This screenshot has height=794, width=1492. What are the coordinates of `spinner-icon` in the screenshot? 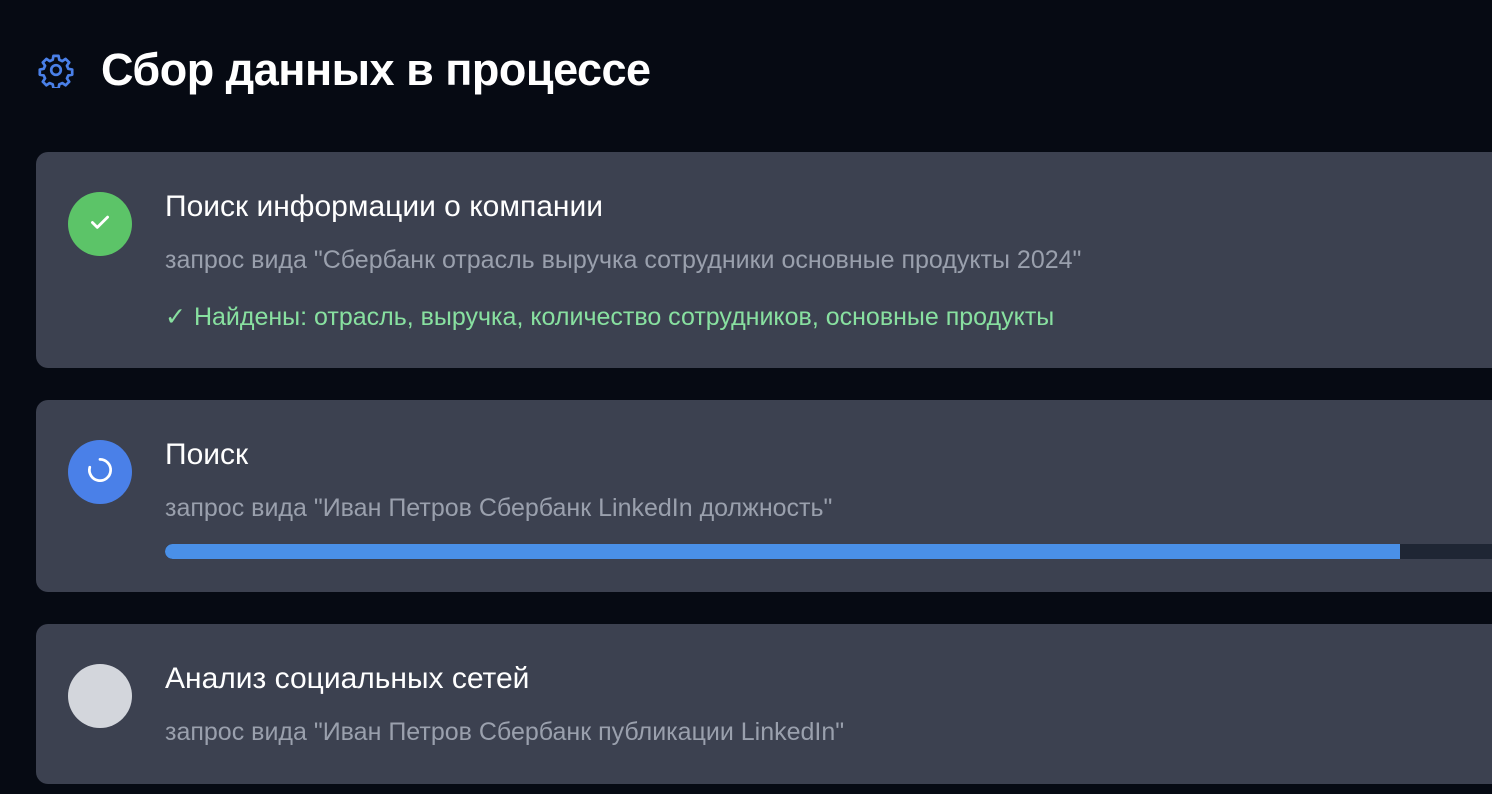 It's located at (100, 472).